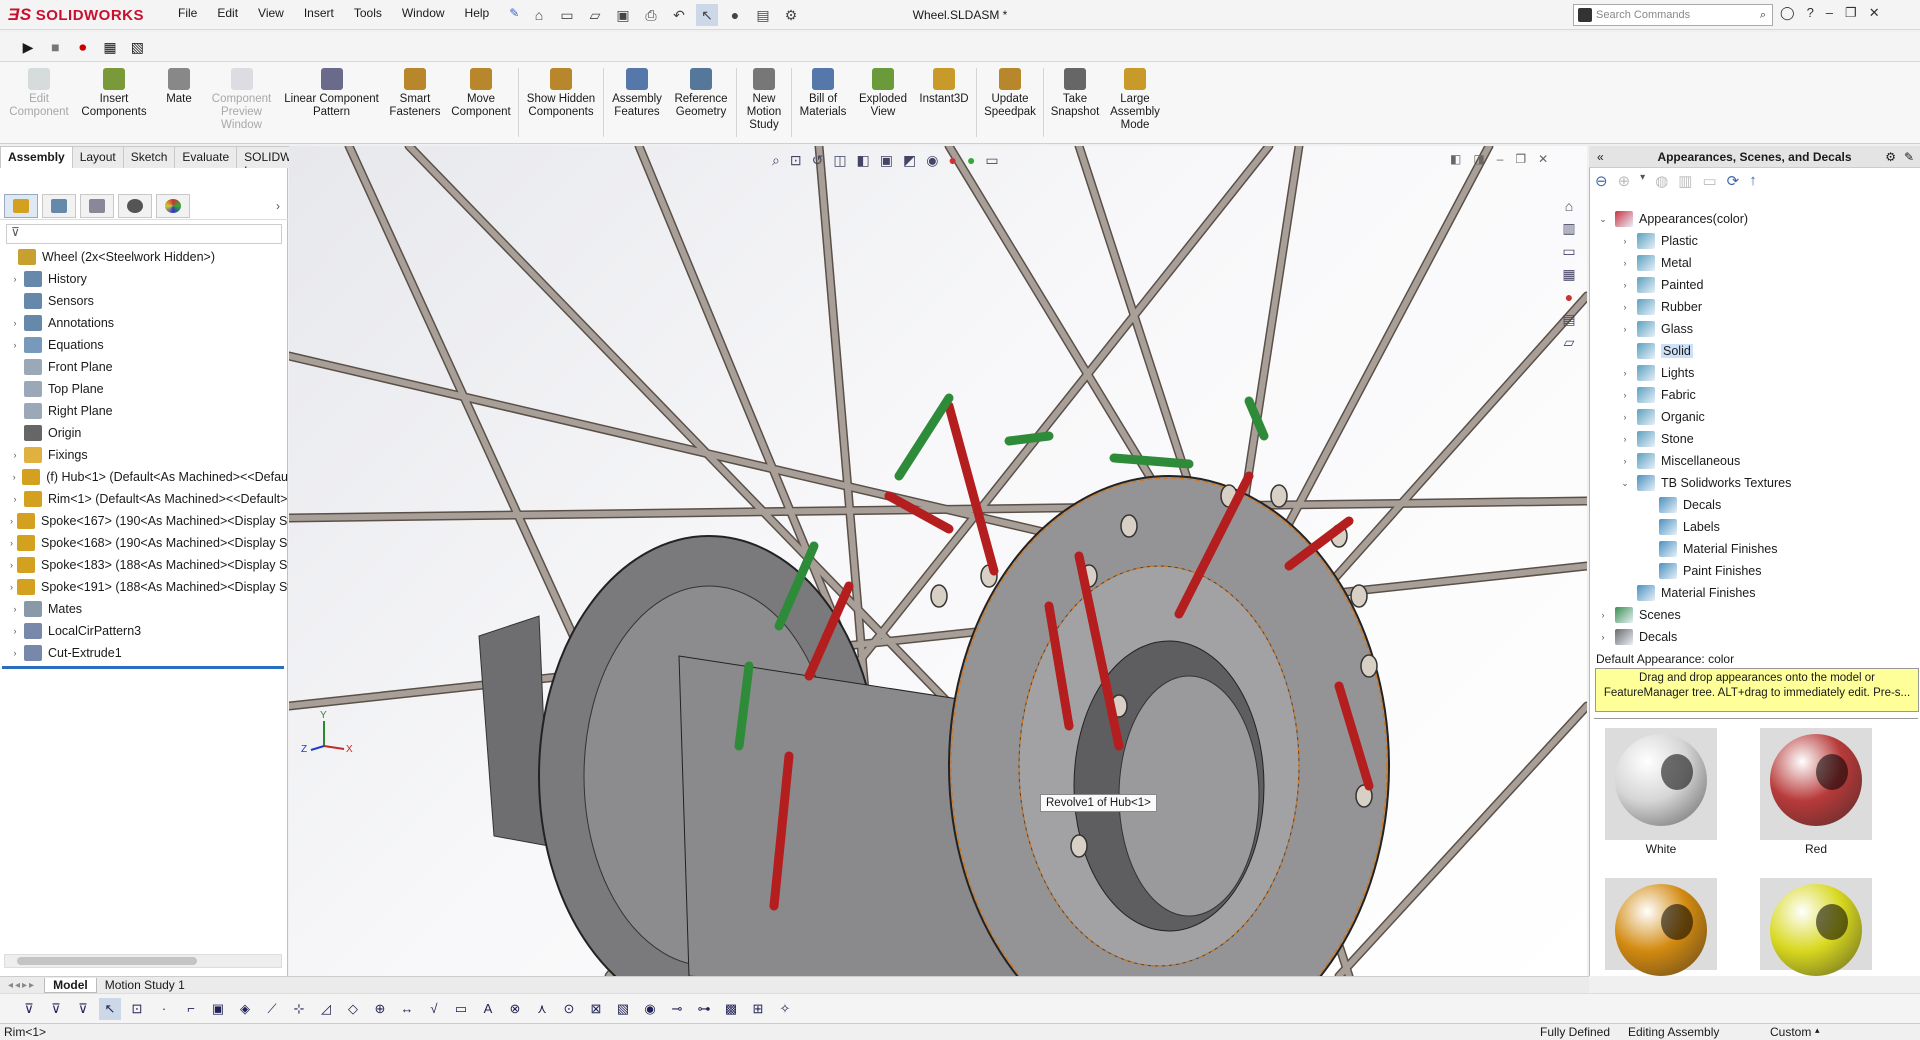  I want to click on filter-surface-finish-icon: √, so click(434, 1009).